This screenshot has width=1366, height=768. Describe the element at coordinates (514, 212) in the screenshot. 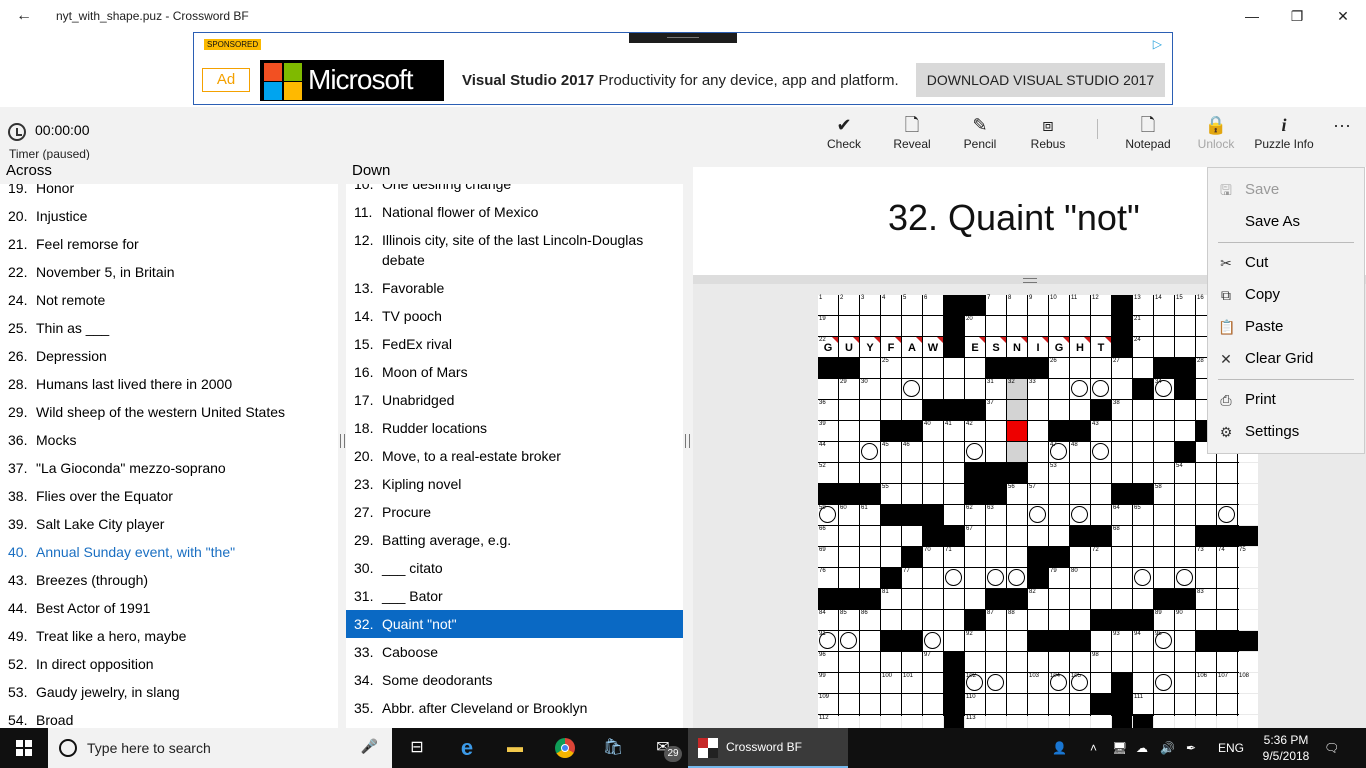

I see `down-clue: 11. National flower of Mexico` at that location.